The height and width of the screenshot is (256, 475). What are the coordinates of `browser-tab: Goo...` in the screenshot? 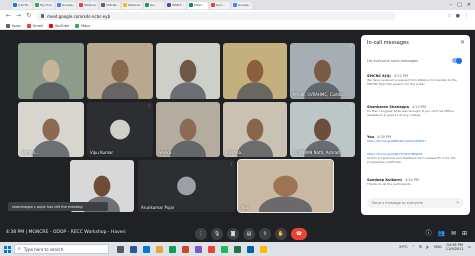 It's located at (220, 5).